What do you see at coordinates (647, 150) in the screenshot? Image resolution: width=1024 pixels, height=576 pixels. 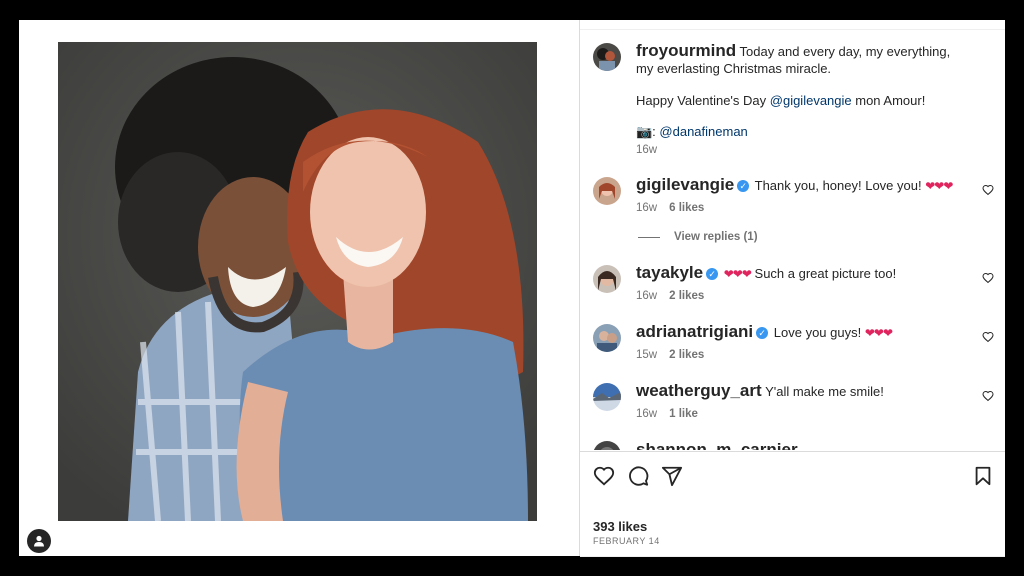 I see `caption-timestamp: 16w` at bounding box center [647, 150].